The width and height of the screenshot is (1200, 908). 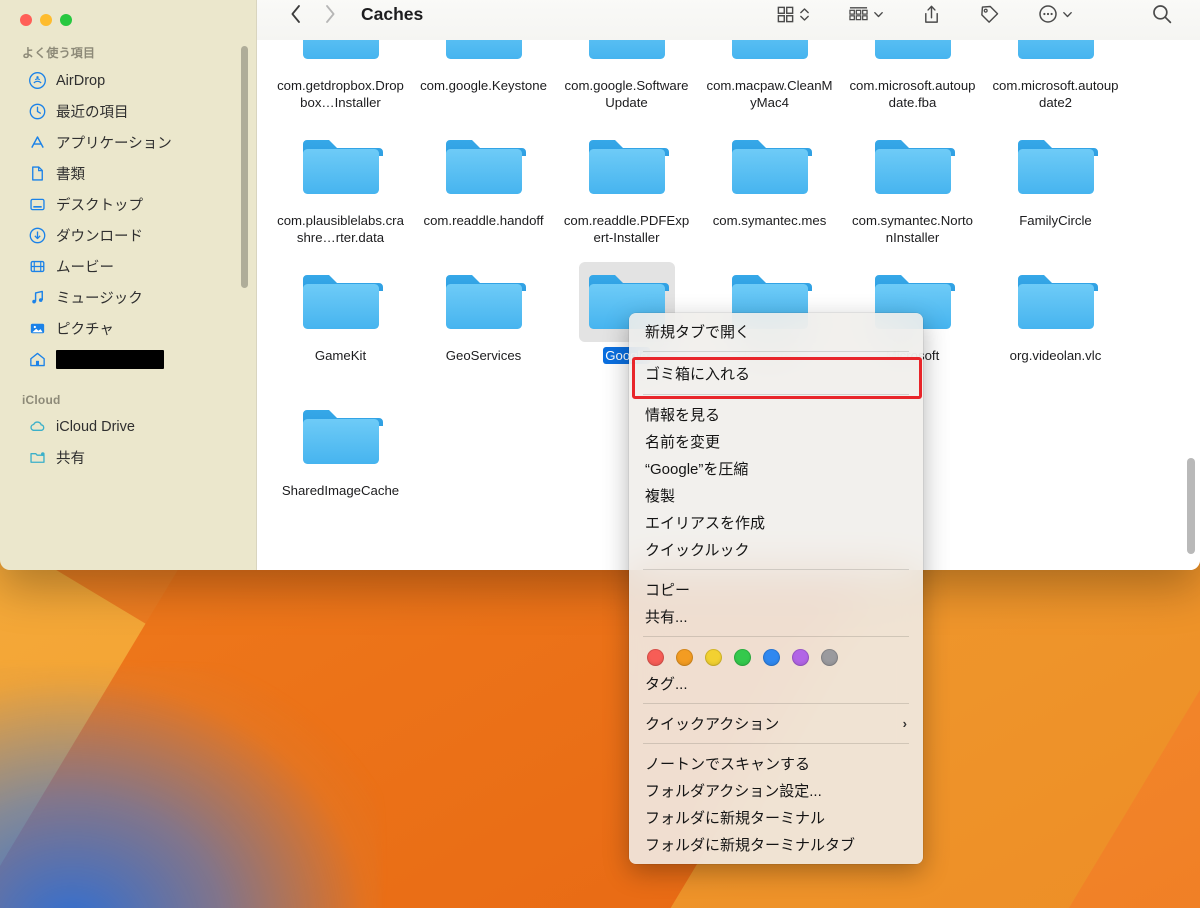 What do you see at coordinates (912, 80) in the screenshot?
I see `file-item: com.microsoft.autoupdate.fba` at bounding box center [912, 80].